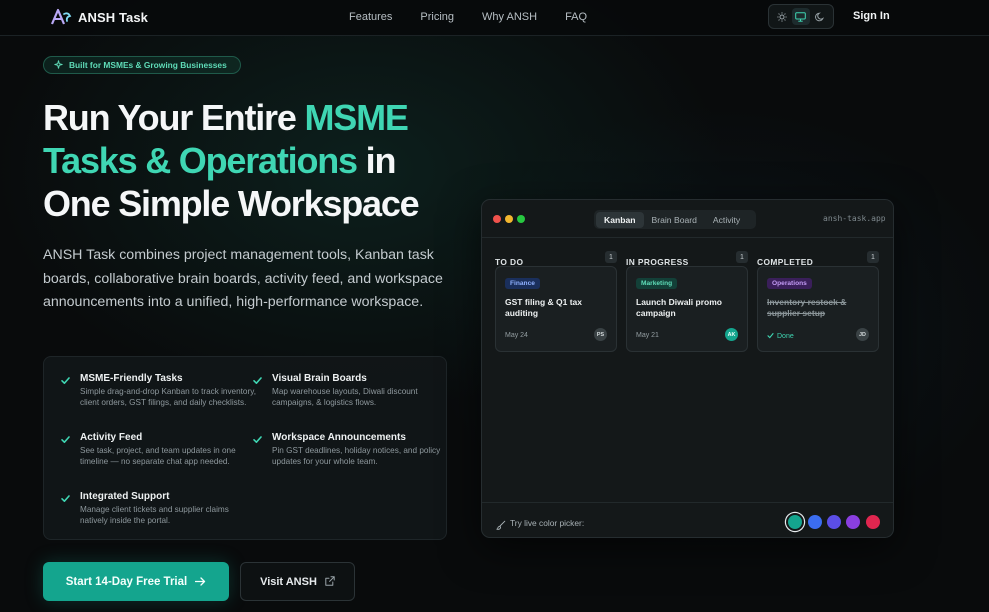 The height and width of the screenshot is (612, 989). I want to click on task-date: May 21, so click(647, 335).